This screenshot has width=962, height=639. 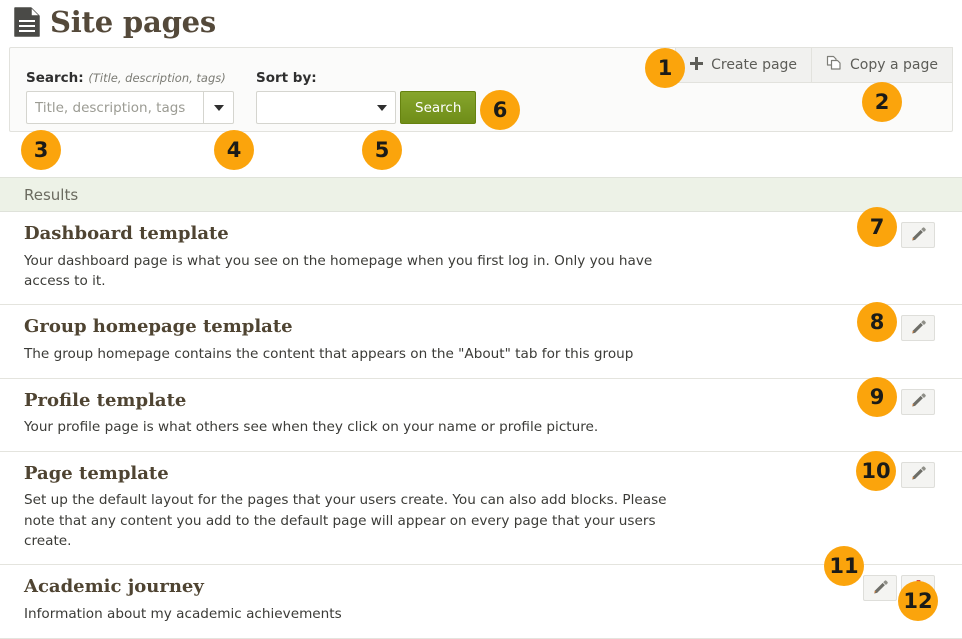 I want to click on copy-page-button: Copy a page, so click(x=882, y=65).